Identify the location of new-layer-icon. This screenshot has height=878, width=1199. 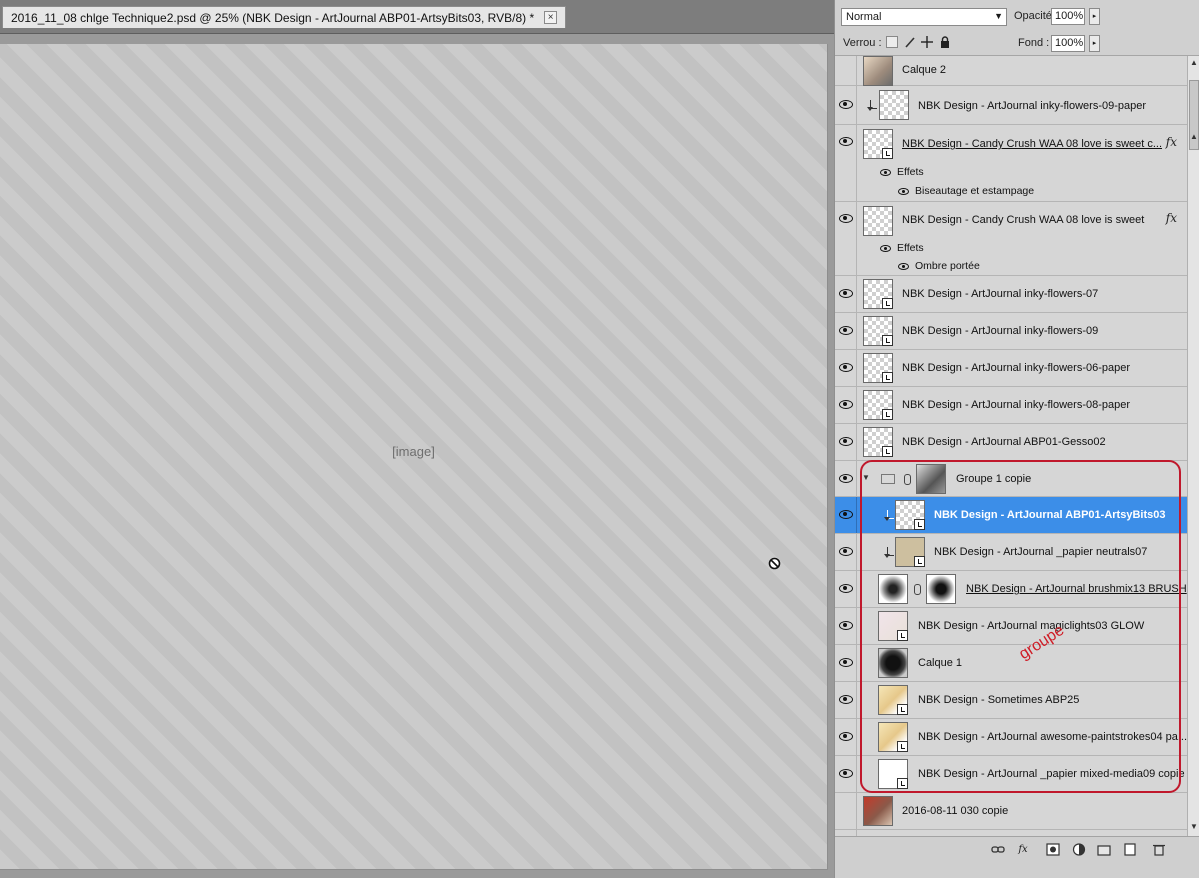
(1130, 849).